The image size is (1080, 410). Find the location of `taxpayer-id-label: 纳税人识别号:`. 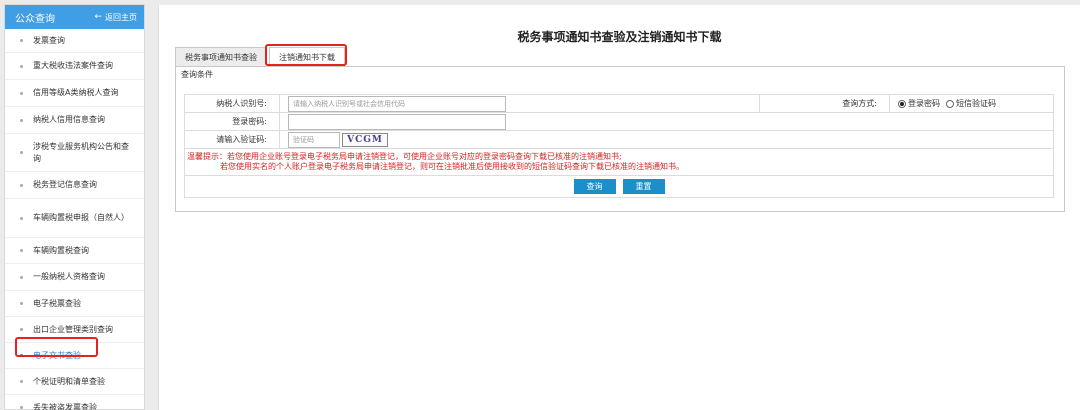

taxpayer-id-label: 纳税人识别号: is located at coordinates (232, 103).